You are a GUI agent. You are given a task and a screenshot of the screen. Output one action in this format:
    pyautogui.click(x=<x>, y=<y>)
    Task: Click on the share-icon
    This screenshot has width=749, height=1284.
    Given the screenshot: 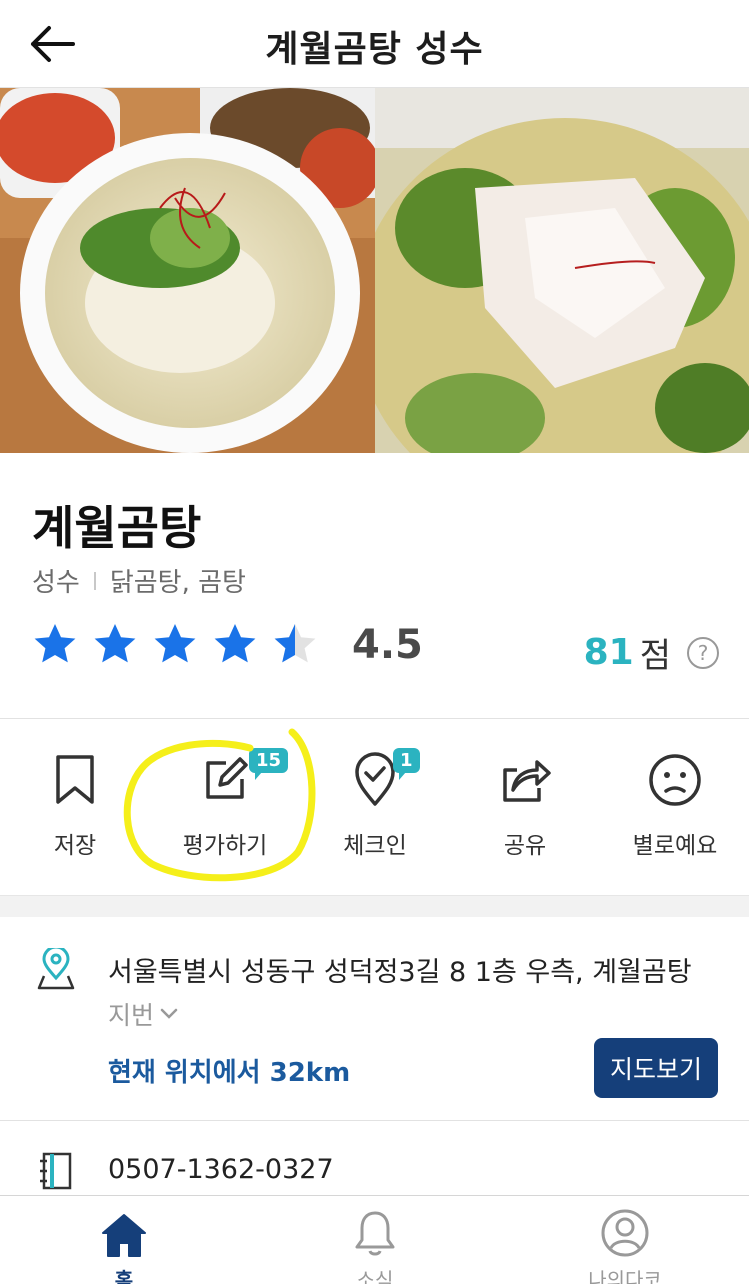 What is the action you would take?
    pyautogui.click(x=527, y=781)
    